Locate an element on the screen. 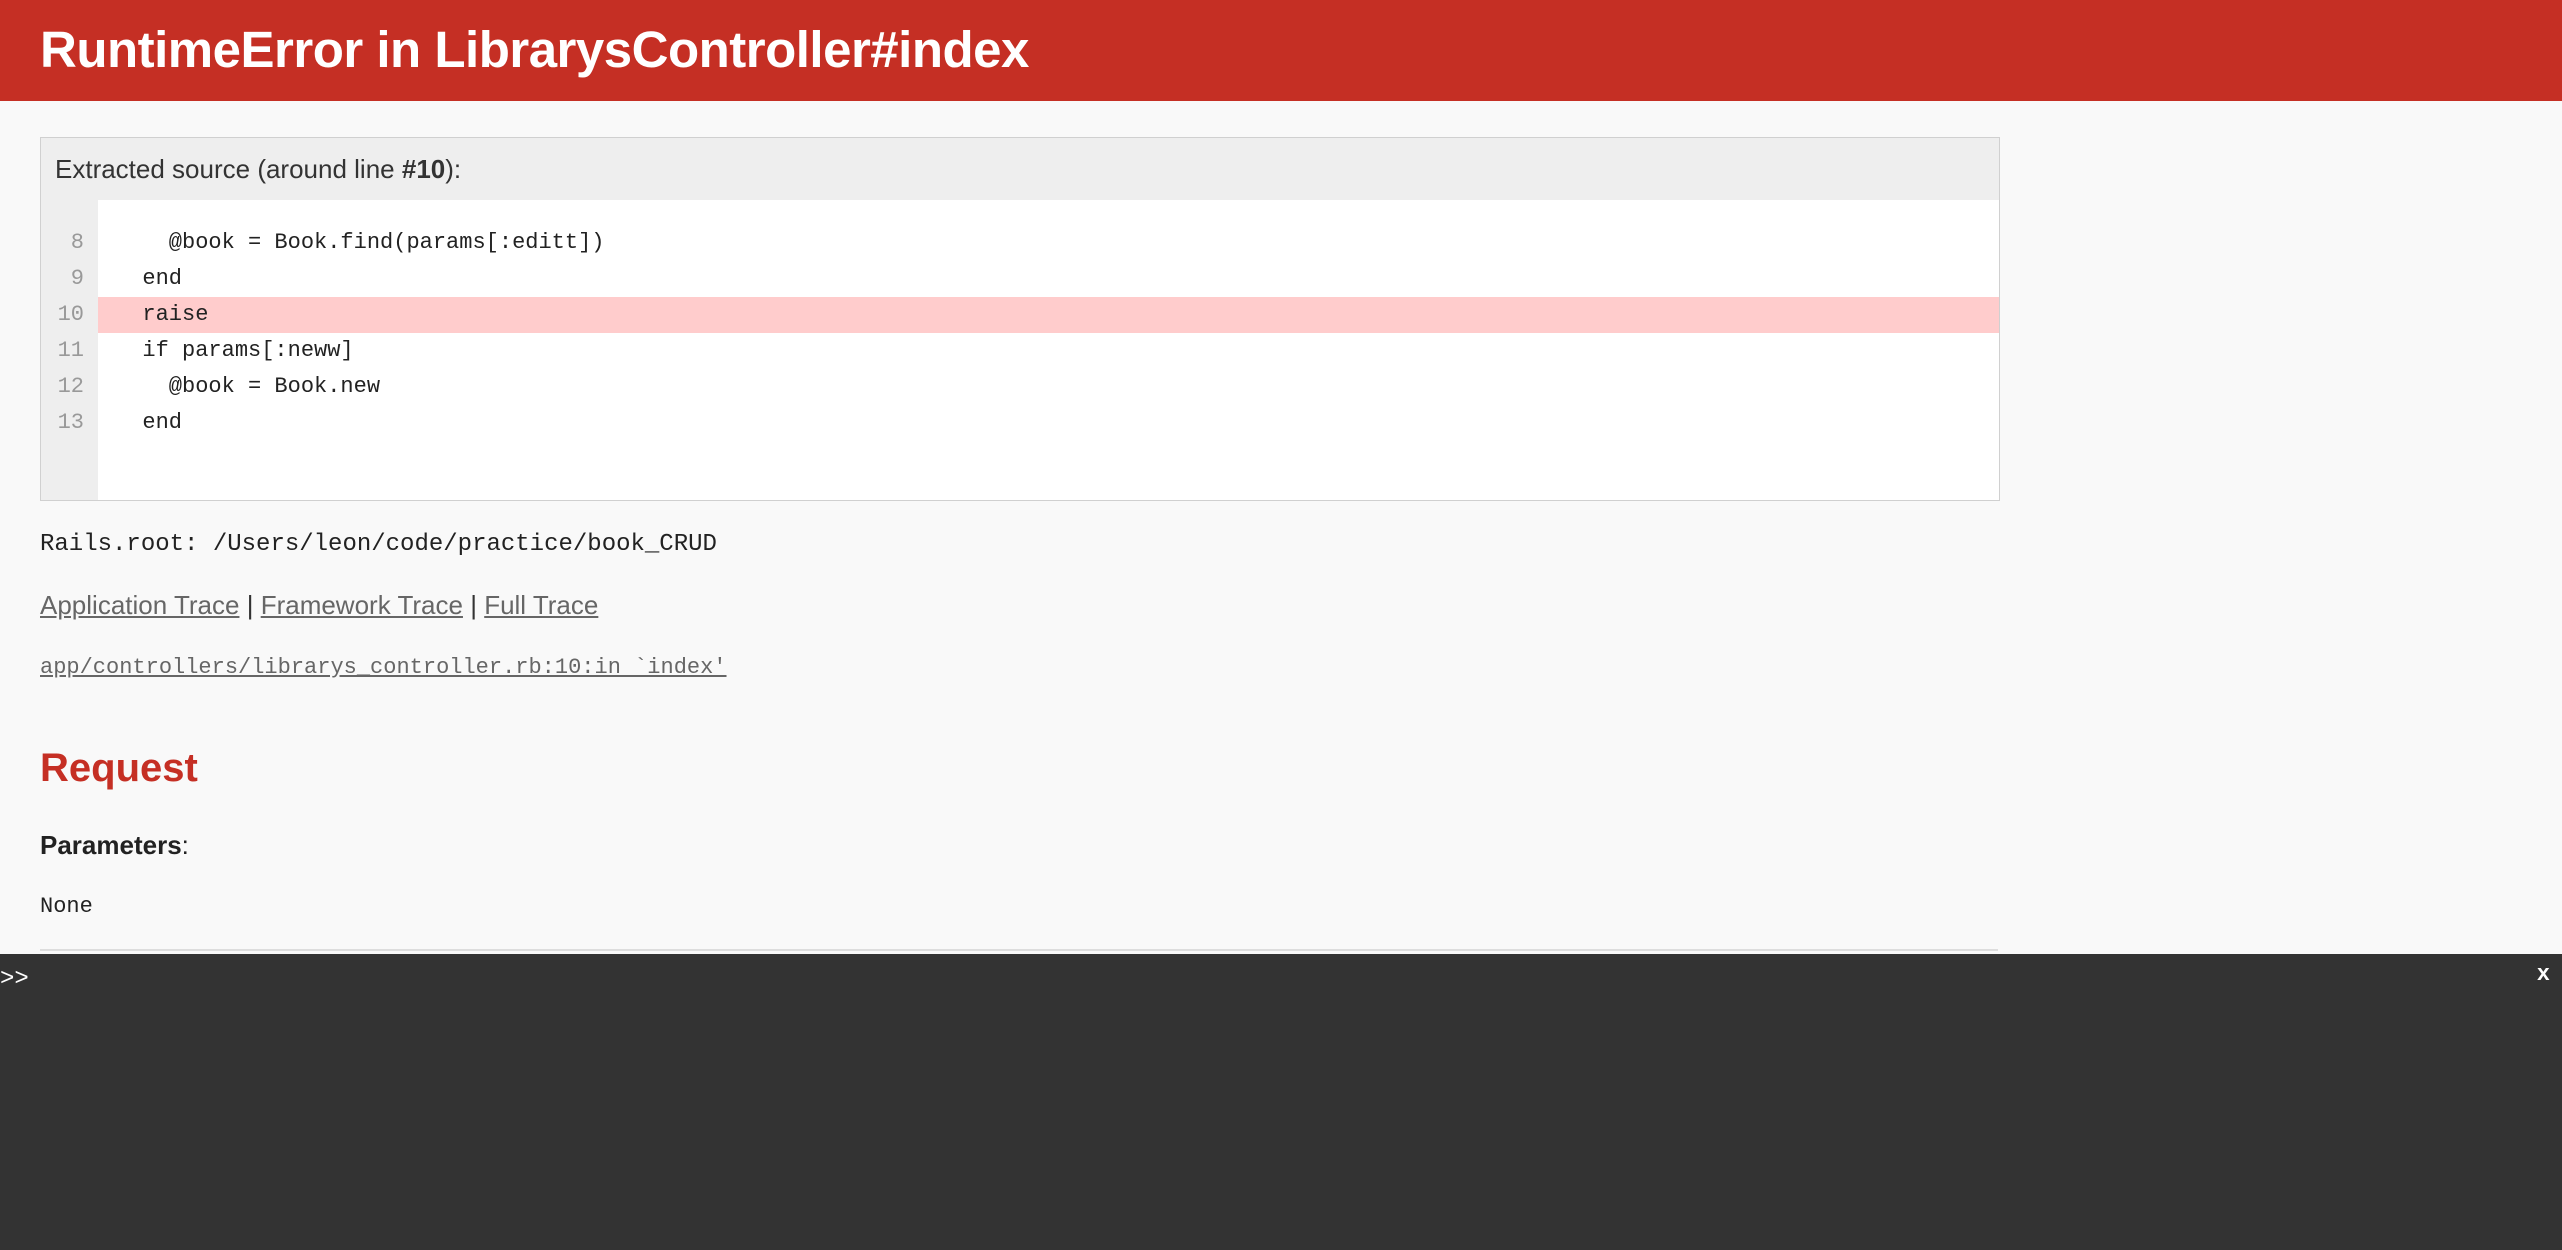 This screenshot has width=2562, height=1250. framework-trace-link: Framework Trace is located at coordinates (362, 605).